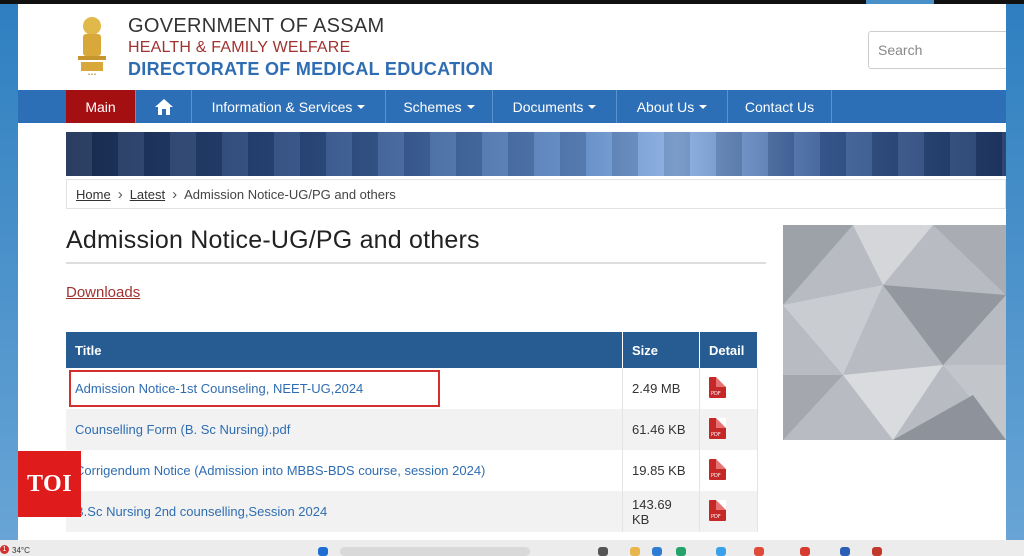 The width and height of the screenshot is (1024, 556). I want to click on breadcrumb-current: Admission Notice-UG/PG and others, so click(290, 194).